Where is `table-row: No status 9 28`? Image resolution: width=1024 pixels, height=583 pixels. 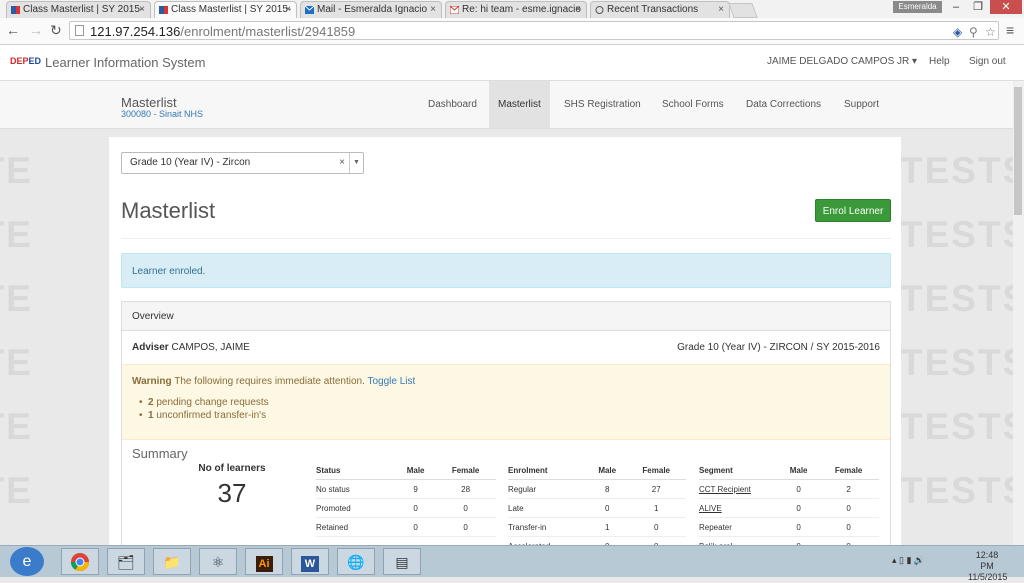
table-row: No status 9 28 is located at coordinates (406, 489).